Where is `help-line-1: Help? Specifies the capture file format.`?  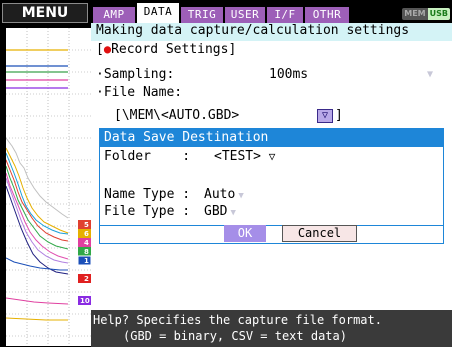
help-line-1: Help? Specifies the capture file format. is located at coordinates (237, 320).